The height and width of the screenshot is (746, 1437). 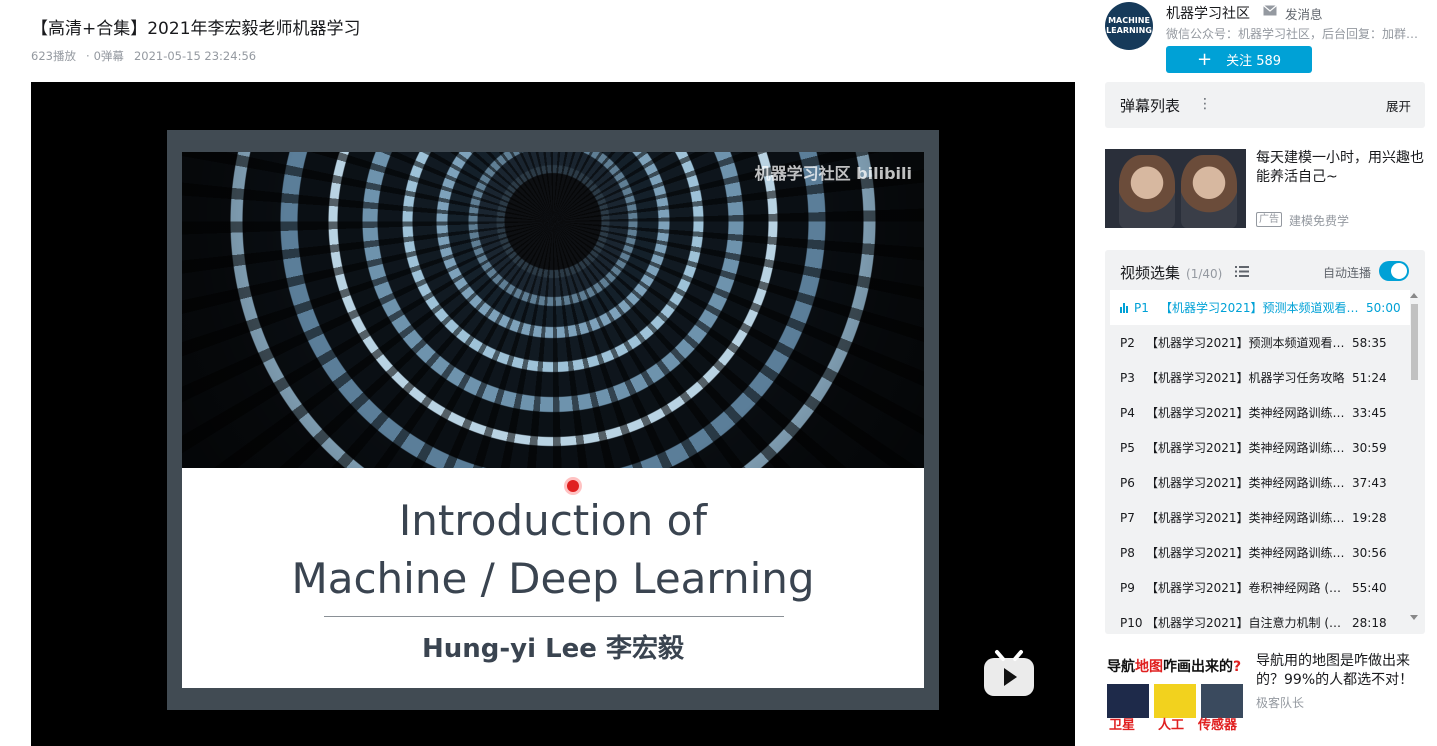 What do you see at coordinates (1127, 377) in the screenshot?
I see `playlist-item-number: P3` at bounding box center [1127, 377].